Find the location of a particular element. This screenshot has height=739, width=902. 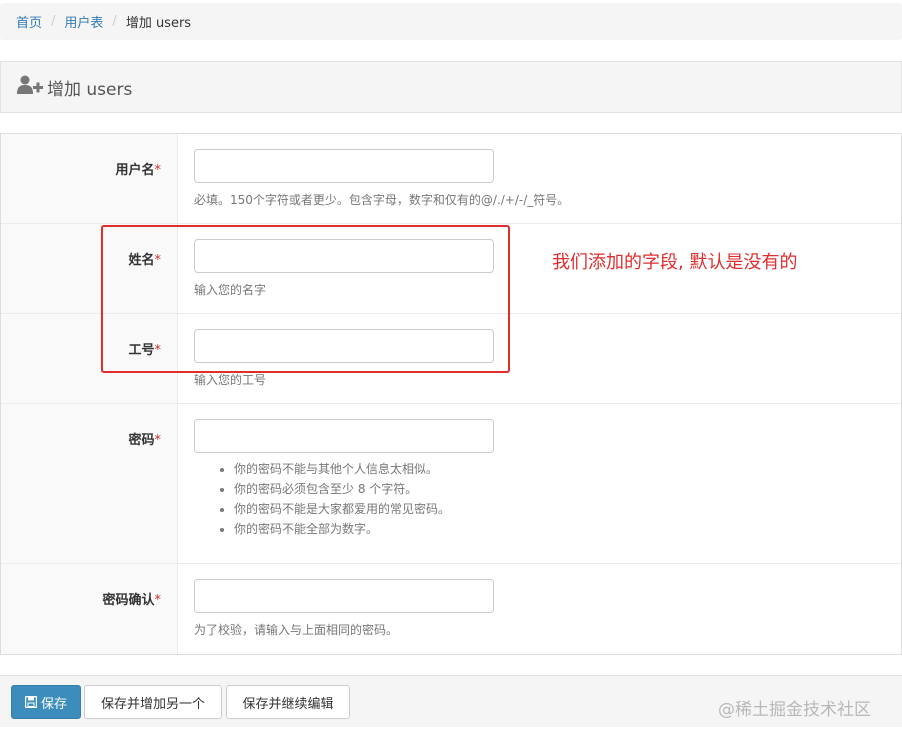

field-label: 密码* is located at coordinates (144, 438).